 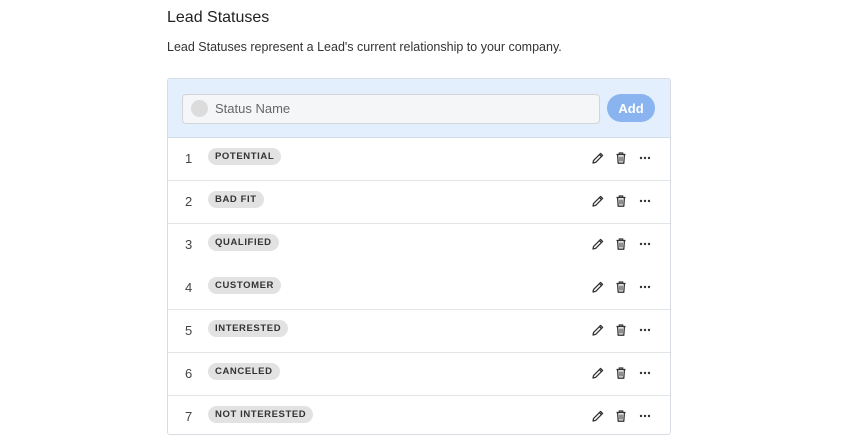 I want to click on row-number: 1, so click(x=189, y=158).